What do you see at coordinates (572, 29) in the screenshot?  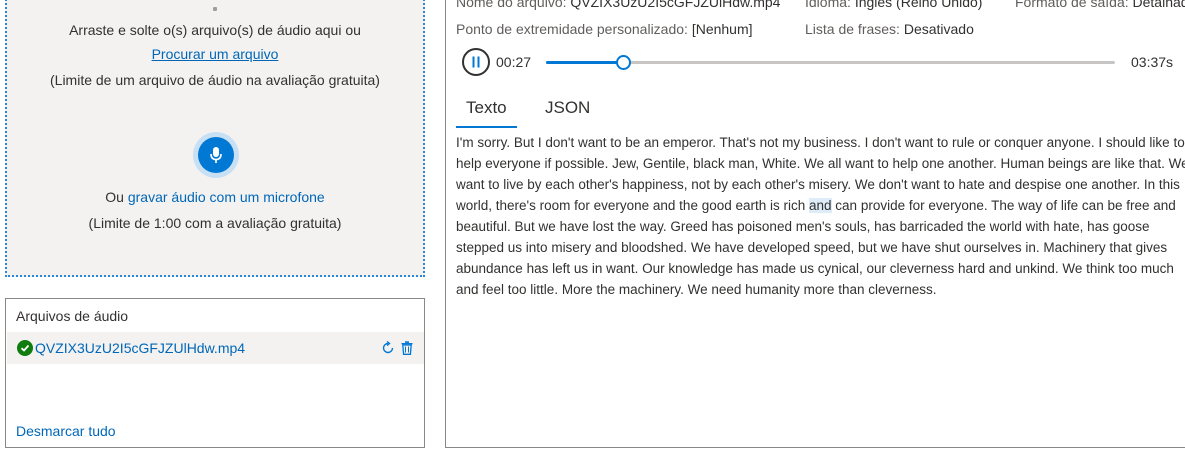 I see `meta-endpoint-label: Ponto de extremidade personalizado:` at bounding box center [572, 29].